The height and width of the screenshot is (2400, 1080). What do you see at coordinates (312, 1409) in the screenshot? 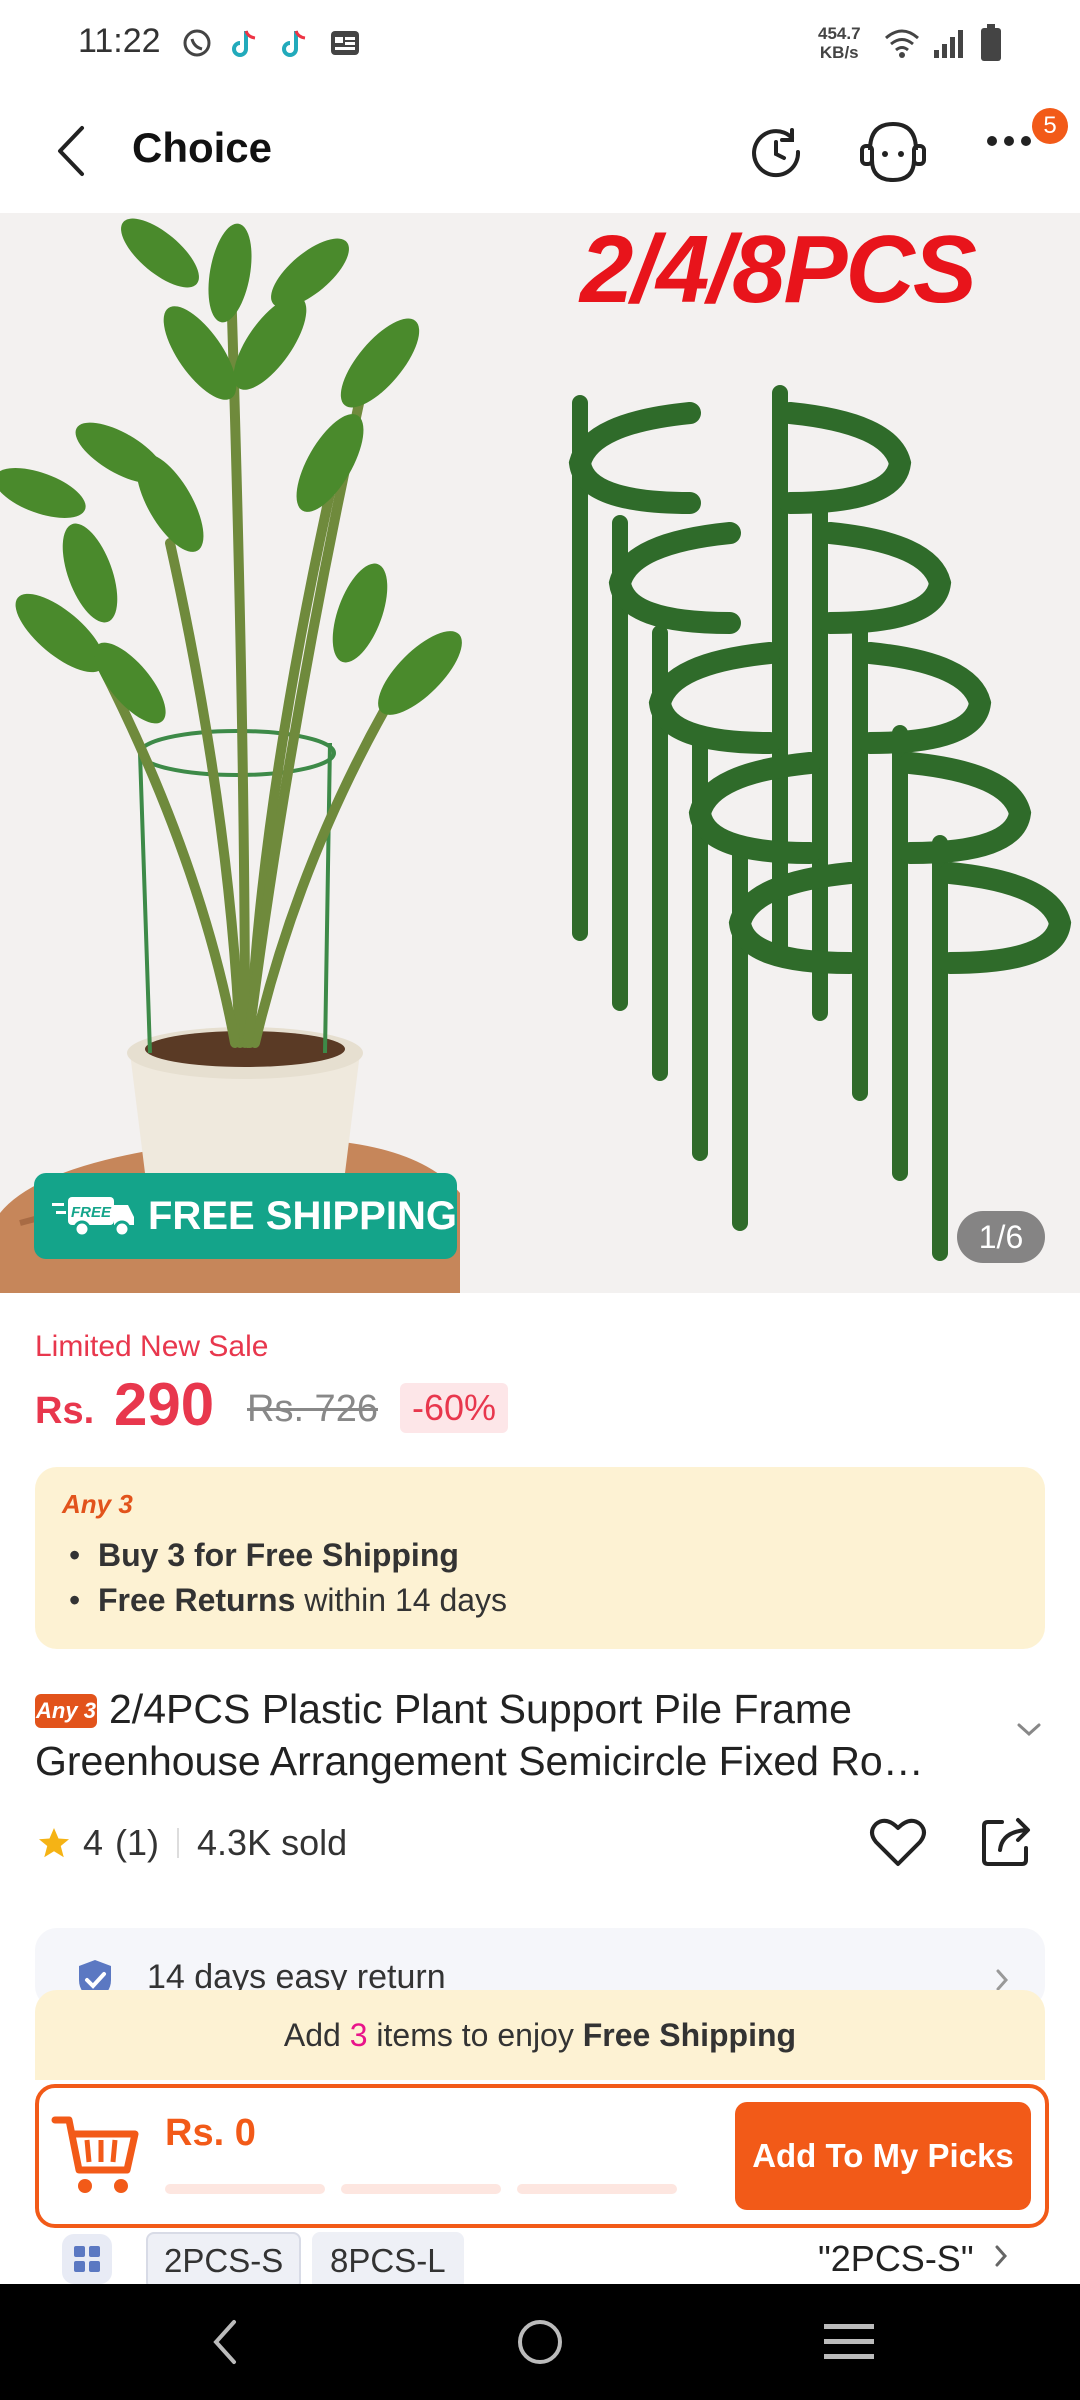
I see `original-price: Rs. 726` at bounding box center [312, 1409].